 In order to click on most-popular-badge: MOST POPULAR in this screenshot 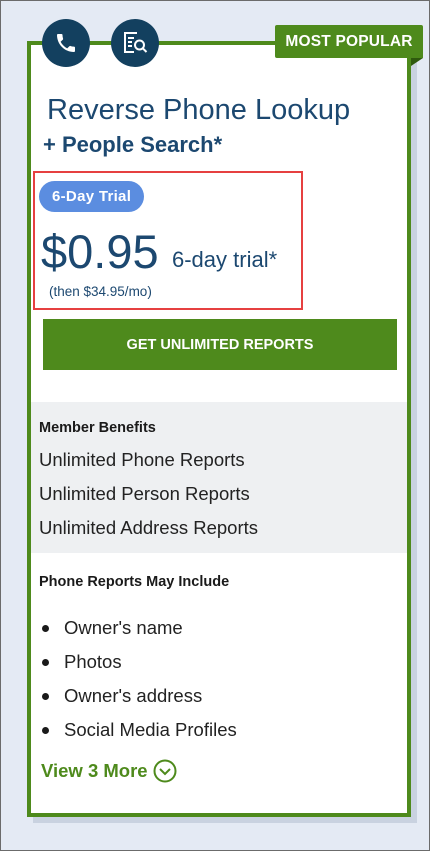, I will do `click(349, 41)`.